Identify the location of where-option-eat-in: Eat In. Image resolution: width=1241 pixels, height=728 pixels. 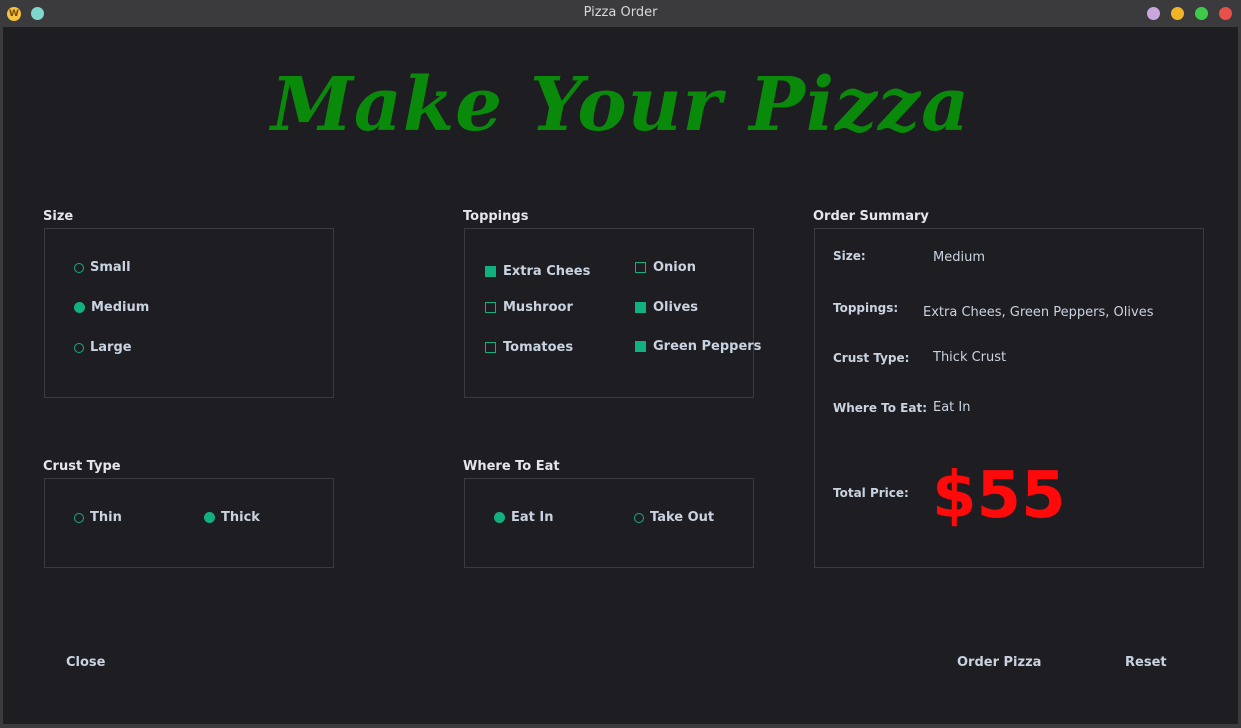
(524, 517).